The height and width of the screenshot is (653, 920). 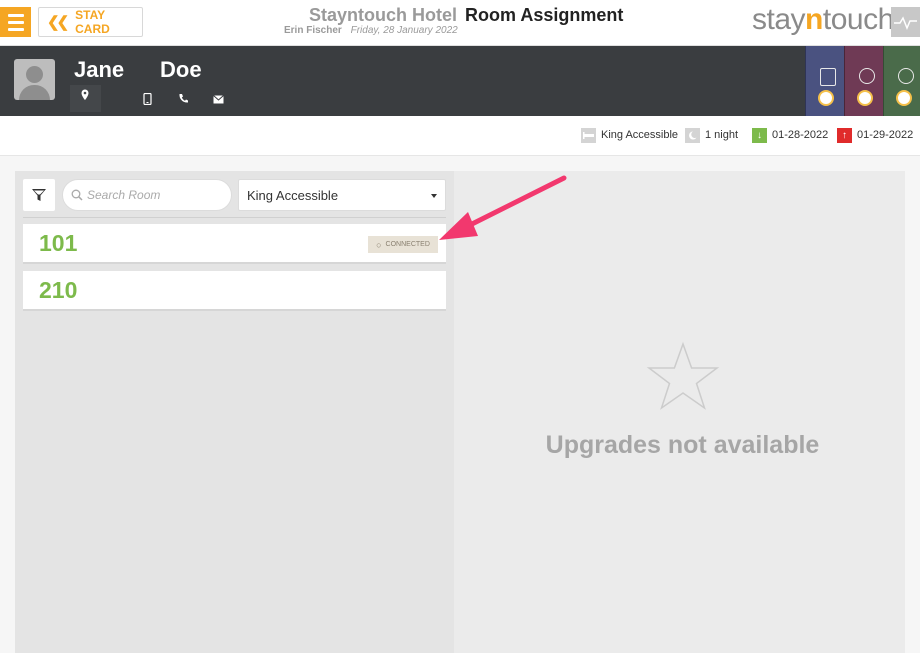 What do you see at coordinates (682, 375) in the screenshot?
I see `star-icon` at bounding box center [682, 375].